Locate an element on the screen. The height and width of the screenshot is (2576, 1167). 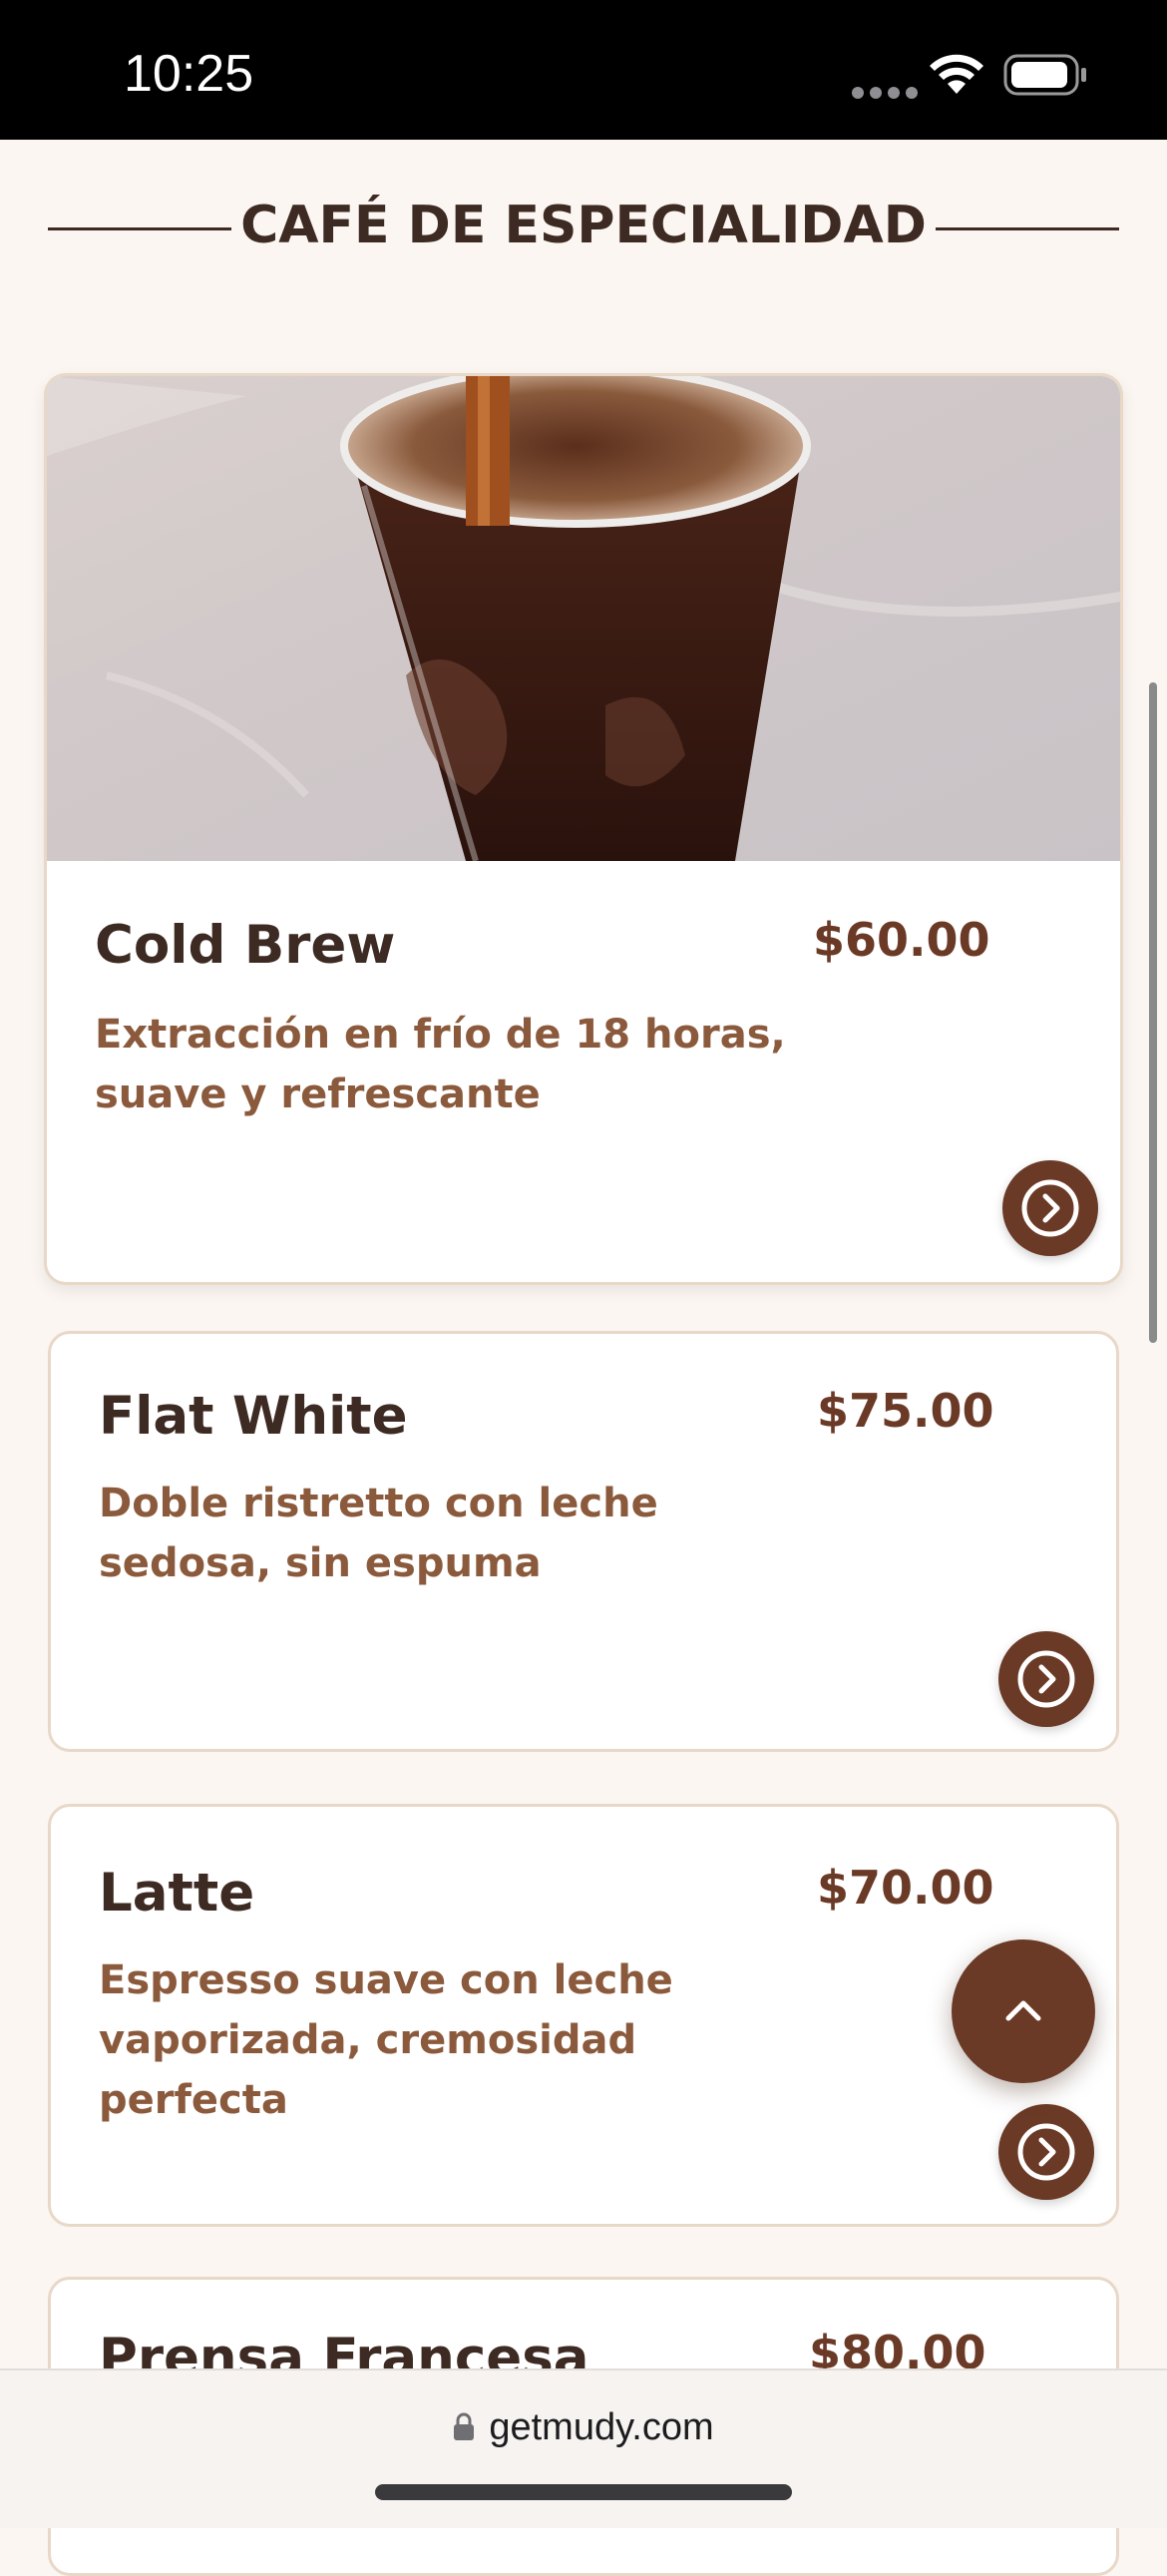
wifi-icon is located at coordinates (956, 74).